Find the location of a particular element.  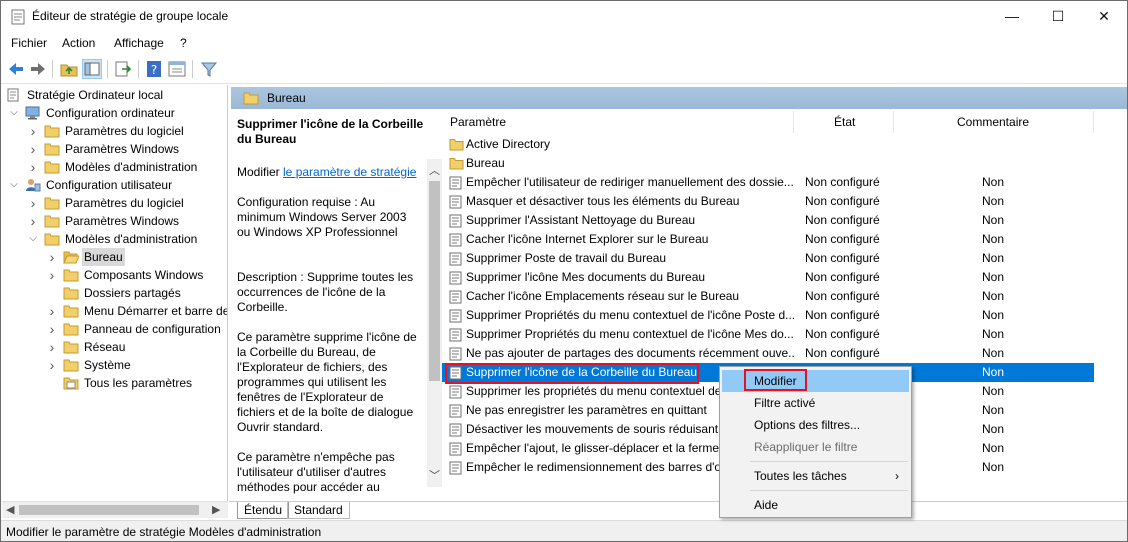

toolbar: ? is located at coordinates (564, 69).